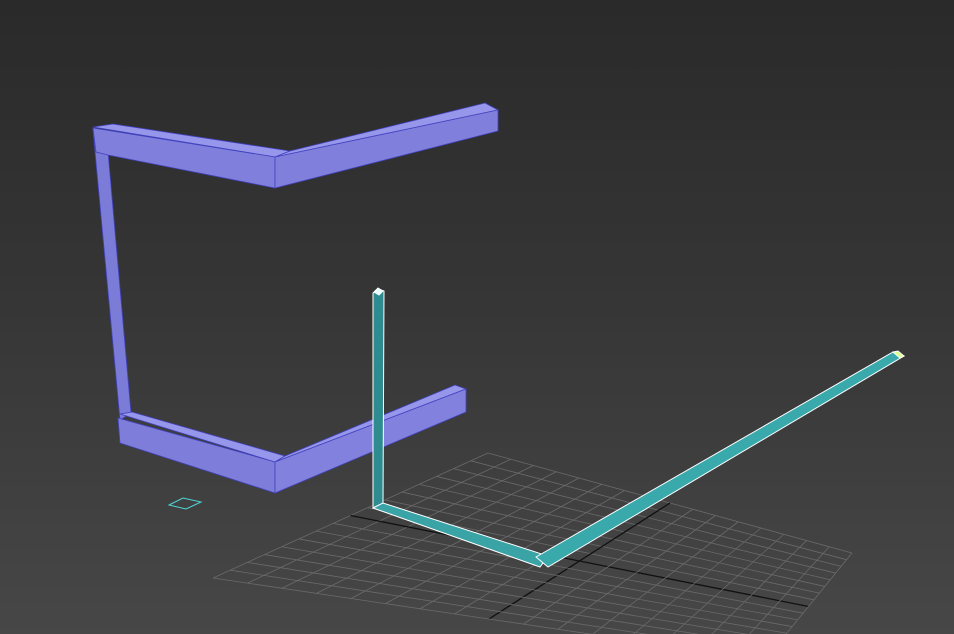 The width and height of the screenshot is (954, 634). Describe the element at coordinates (196, 455) in the screenshot. I see `purple-bottom-left-front-face` at that location.